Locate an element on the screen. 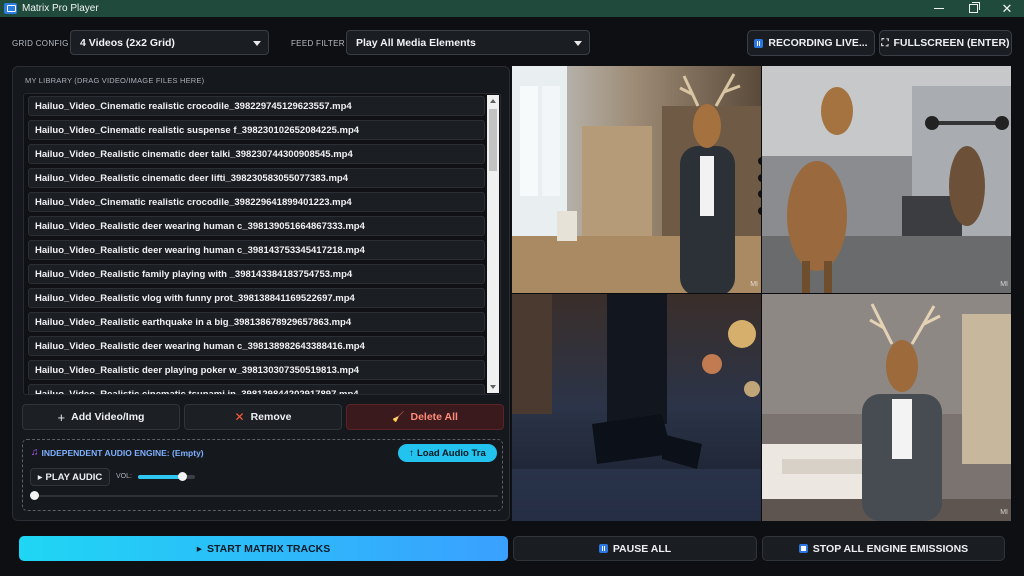 This screenshot has height=576, width=1024. grid-config-label: GRID CONFIG is located at coordinates (40, 43).